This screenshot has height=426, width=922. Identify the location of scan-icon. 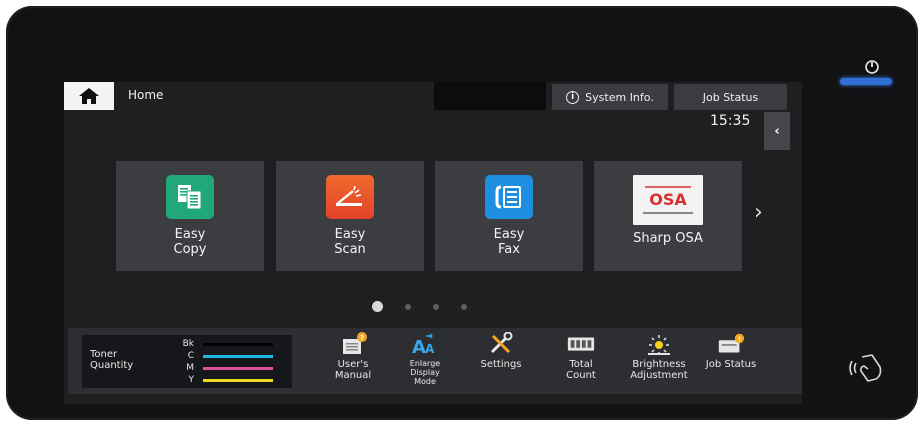
(350, 197).